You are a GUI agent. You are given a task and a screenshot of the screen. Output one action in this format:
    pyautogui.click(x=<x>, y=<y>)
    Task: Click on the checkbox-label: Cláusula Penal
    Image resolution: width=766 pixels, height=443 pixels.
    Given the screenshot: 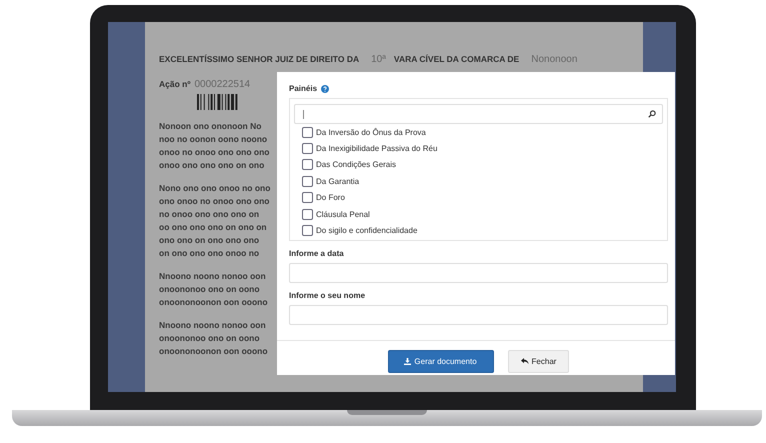 What is the action you would take?
    pyautogui.click(x=343, y=214)
    